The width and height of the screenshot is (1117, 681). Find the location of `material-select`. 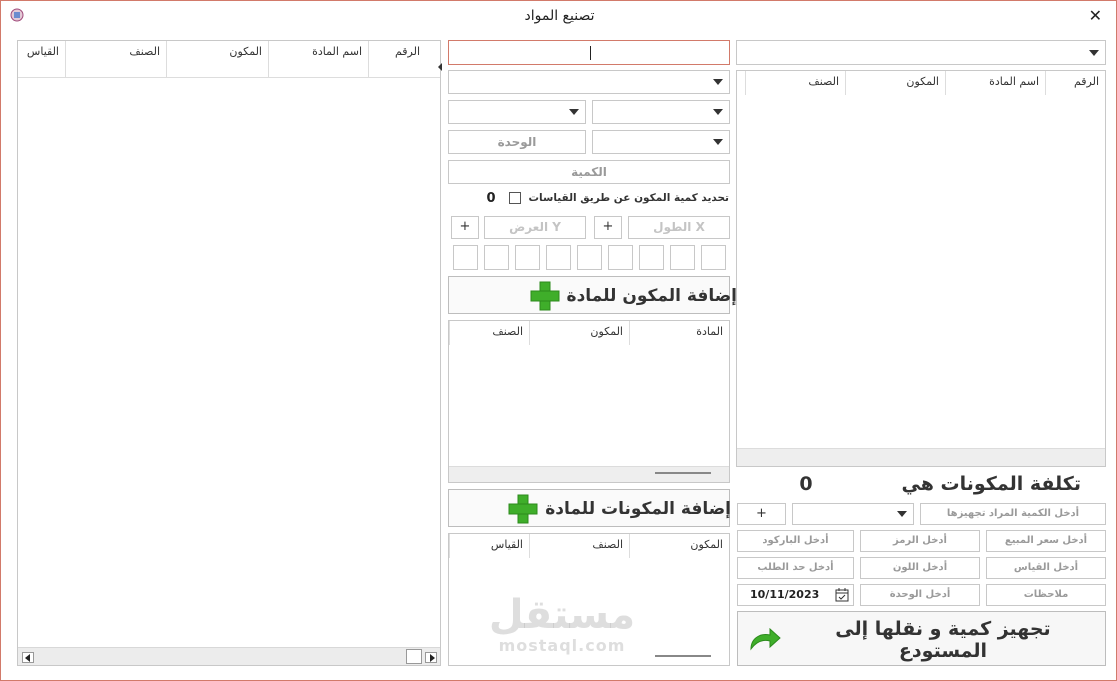

material-select is located at coordinates (589, 82).